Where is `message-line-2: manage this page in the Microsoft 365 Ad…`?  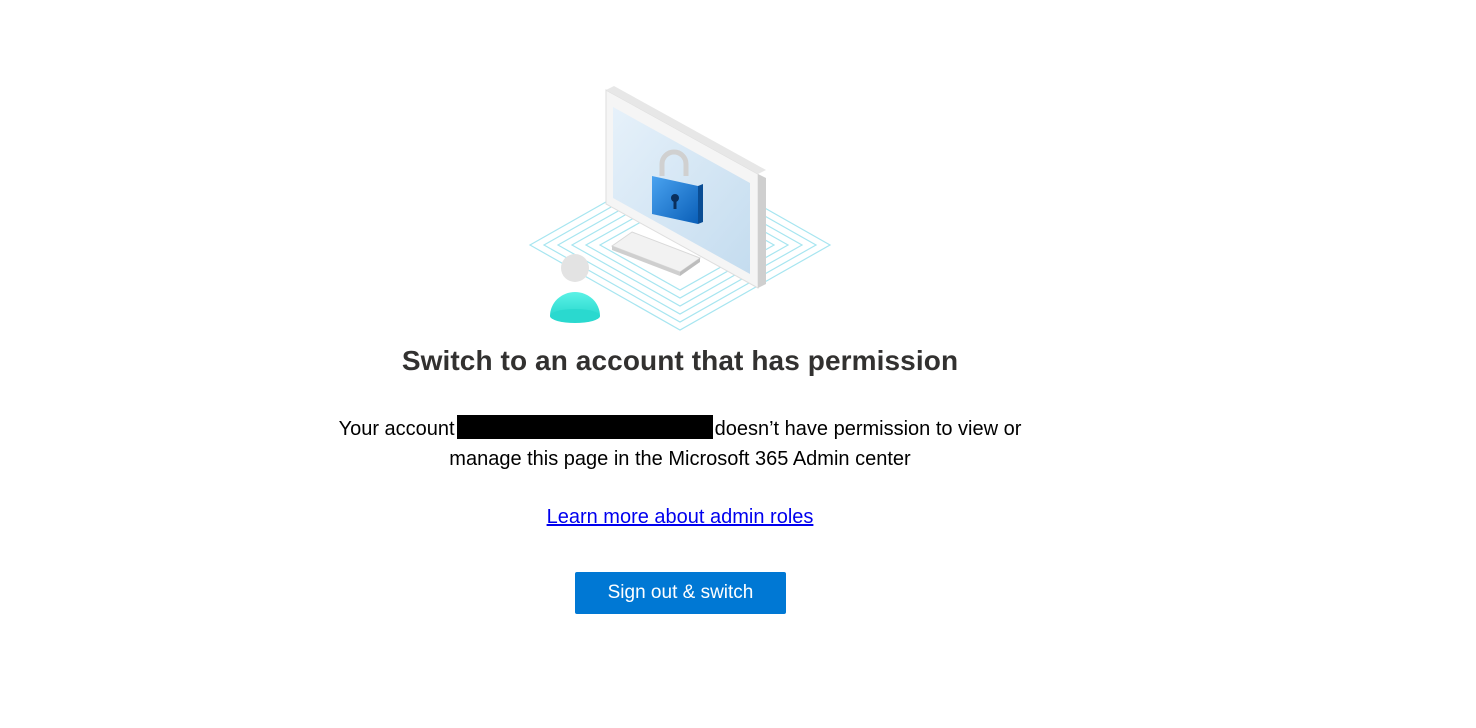
message-line-2: manage this page in the Microsoft 365 Ad… is located at coordinates (680, 459).